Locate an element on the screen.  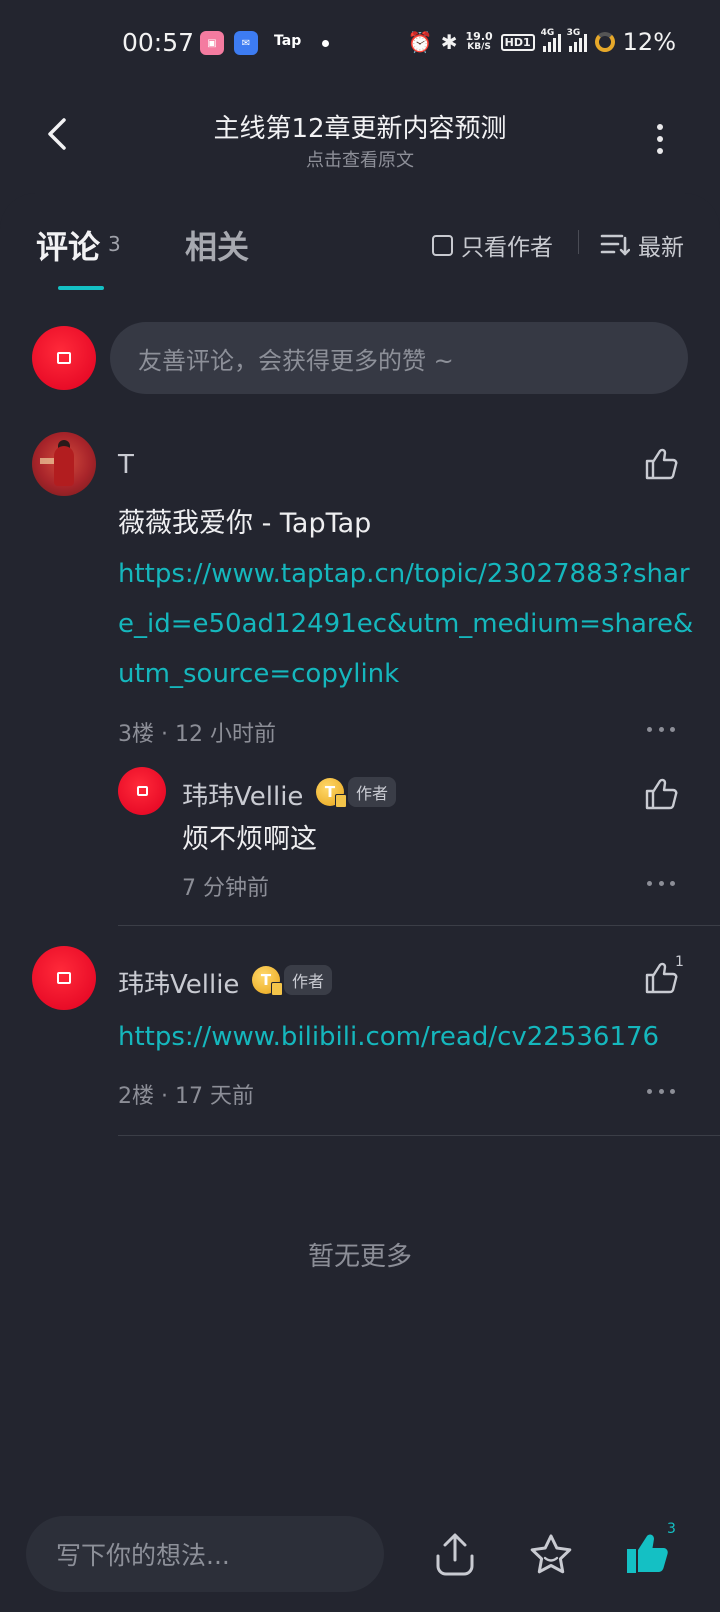
comment-meta: 3楼 · 12 小时前 is located at coordinates (197, 732).